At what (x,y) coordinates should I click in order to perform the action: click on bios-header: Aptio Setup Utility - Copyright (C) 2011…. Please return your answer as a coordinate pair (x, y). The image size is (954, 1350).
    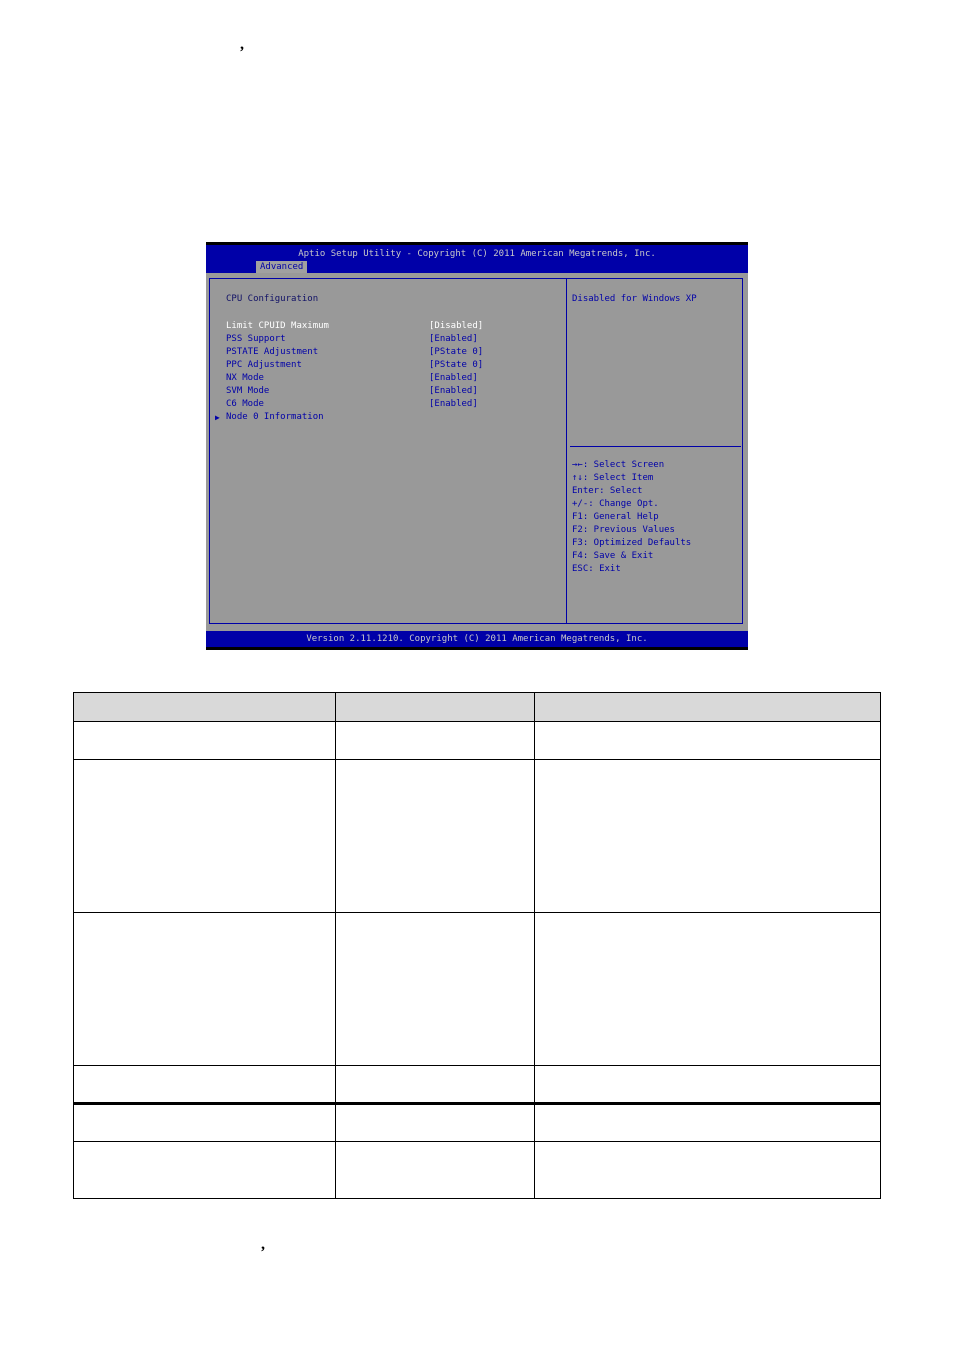
    Looking at the image, I should click on (477, 259).